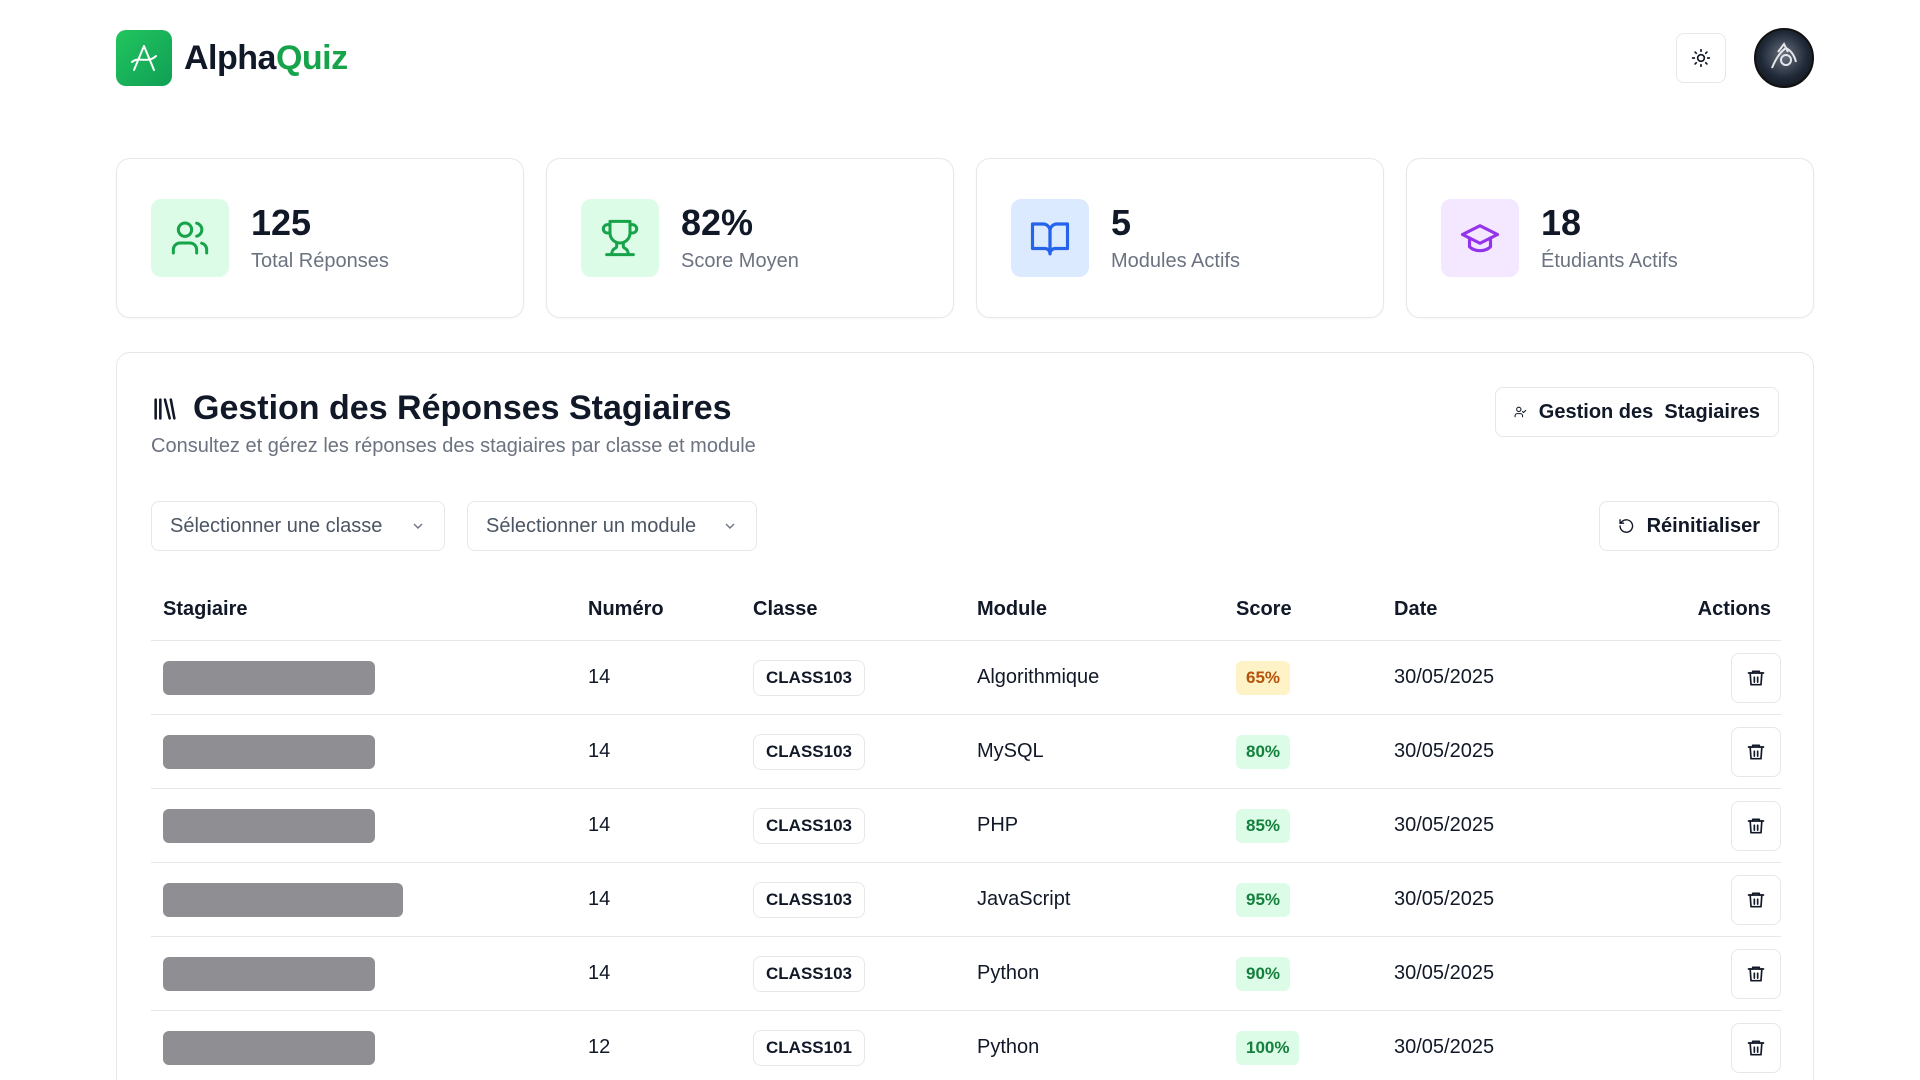 The height and width of the screenshot is (1080, 1920). I want to click on stat-card-active-modules: 5 Modules Actifs, so click(1180, 238).